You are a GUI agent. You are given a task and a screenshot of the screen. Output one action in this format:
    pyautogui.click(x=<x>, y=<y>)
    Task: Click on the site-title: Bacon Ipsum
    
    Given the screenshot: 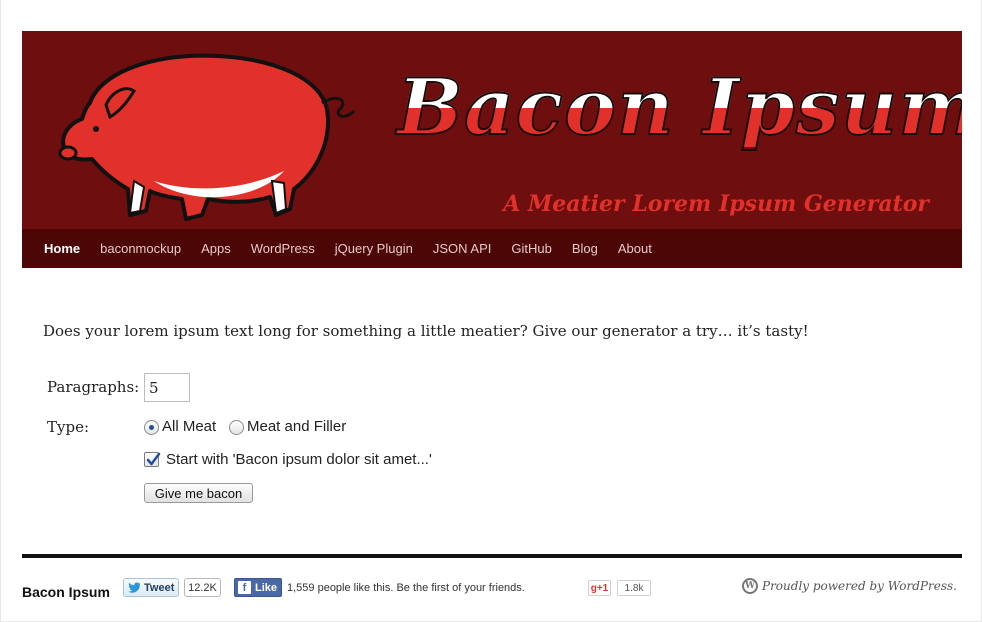 What is the action you would take?
    pyautogui.click(x=679, y=108)
    